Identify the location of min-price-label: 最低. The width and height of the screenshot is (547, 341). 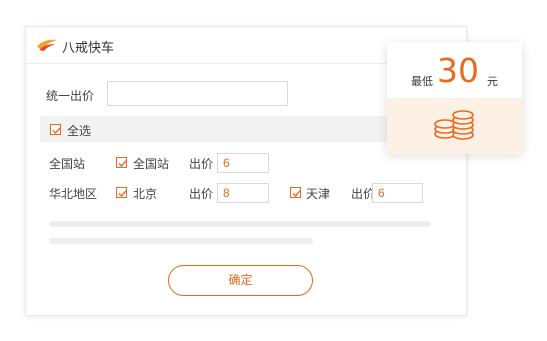
(422, 81).